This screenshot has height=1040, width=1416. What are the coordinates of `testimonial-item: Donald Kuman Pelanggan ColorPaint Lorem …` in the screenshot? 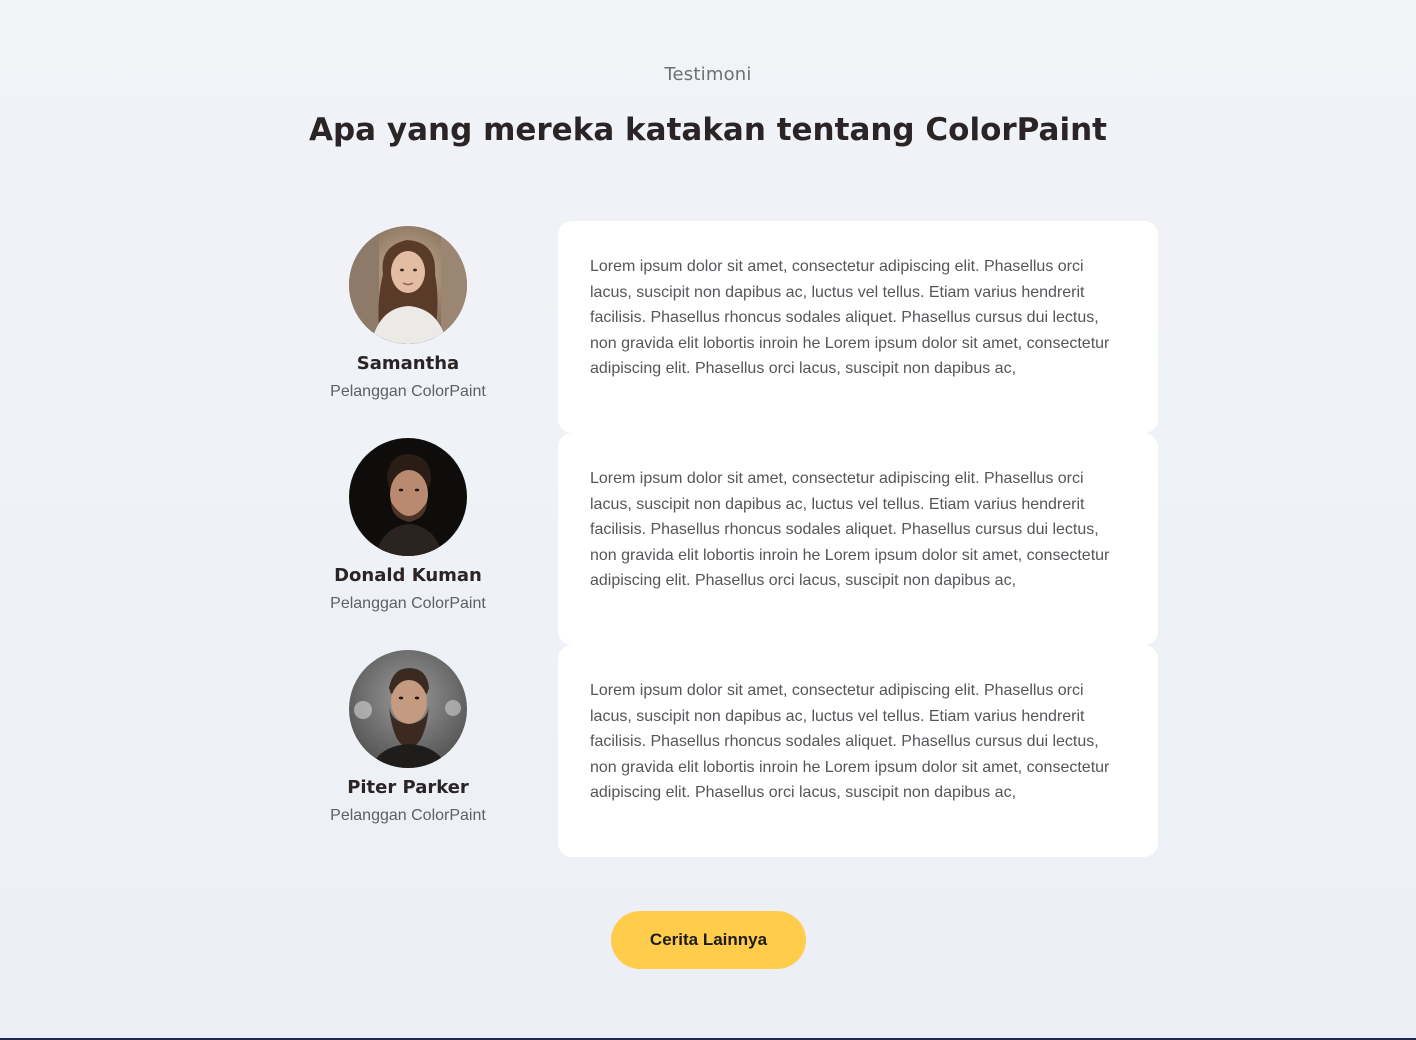 It's located at (744, 539).